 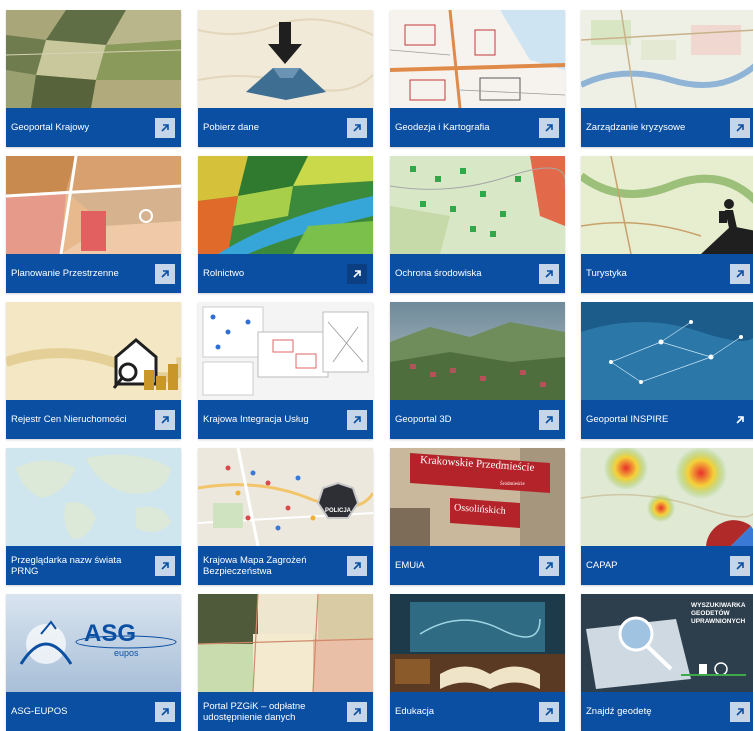 I want to click on tile-capap: CAPAP, so click(x=667, y=516).